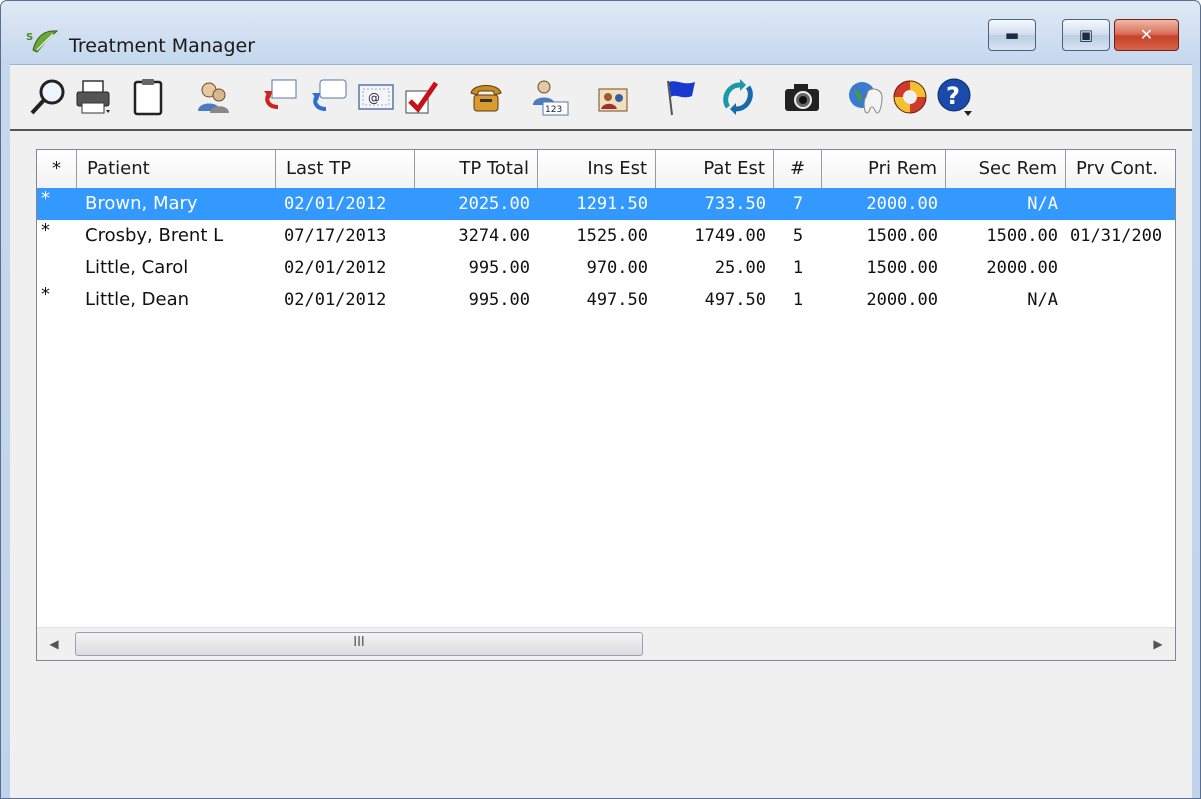  What do you see at coordinates (884, 169) in the screenshot?
I see `column-header-pri-rem: Pri Rem` at bounding box center [884, 169].